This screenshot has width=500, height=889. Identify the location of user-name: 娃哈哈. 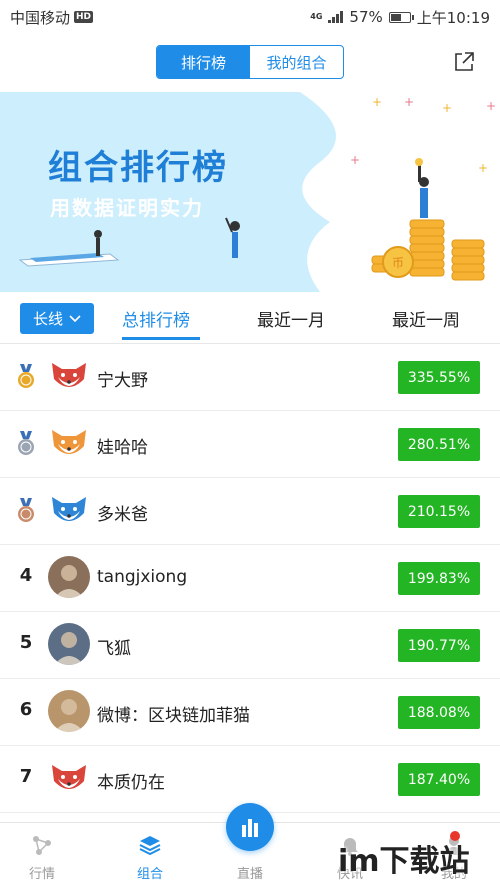
(122, 448).